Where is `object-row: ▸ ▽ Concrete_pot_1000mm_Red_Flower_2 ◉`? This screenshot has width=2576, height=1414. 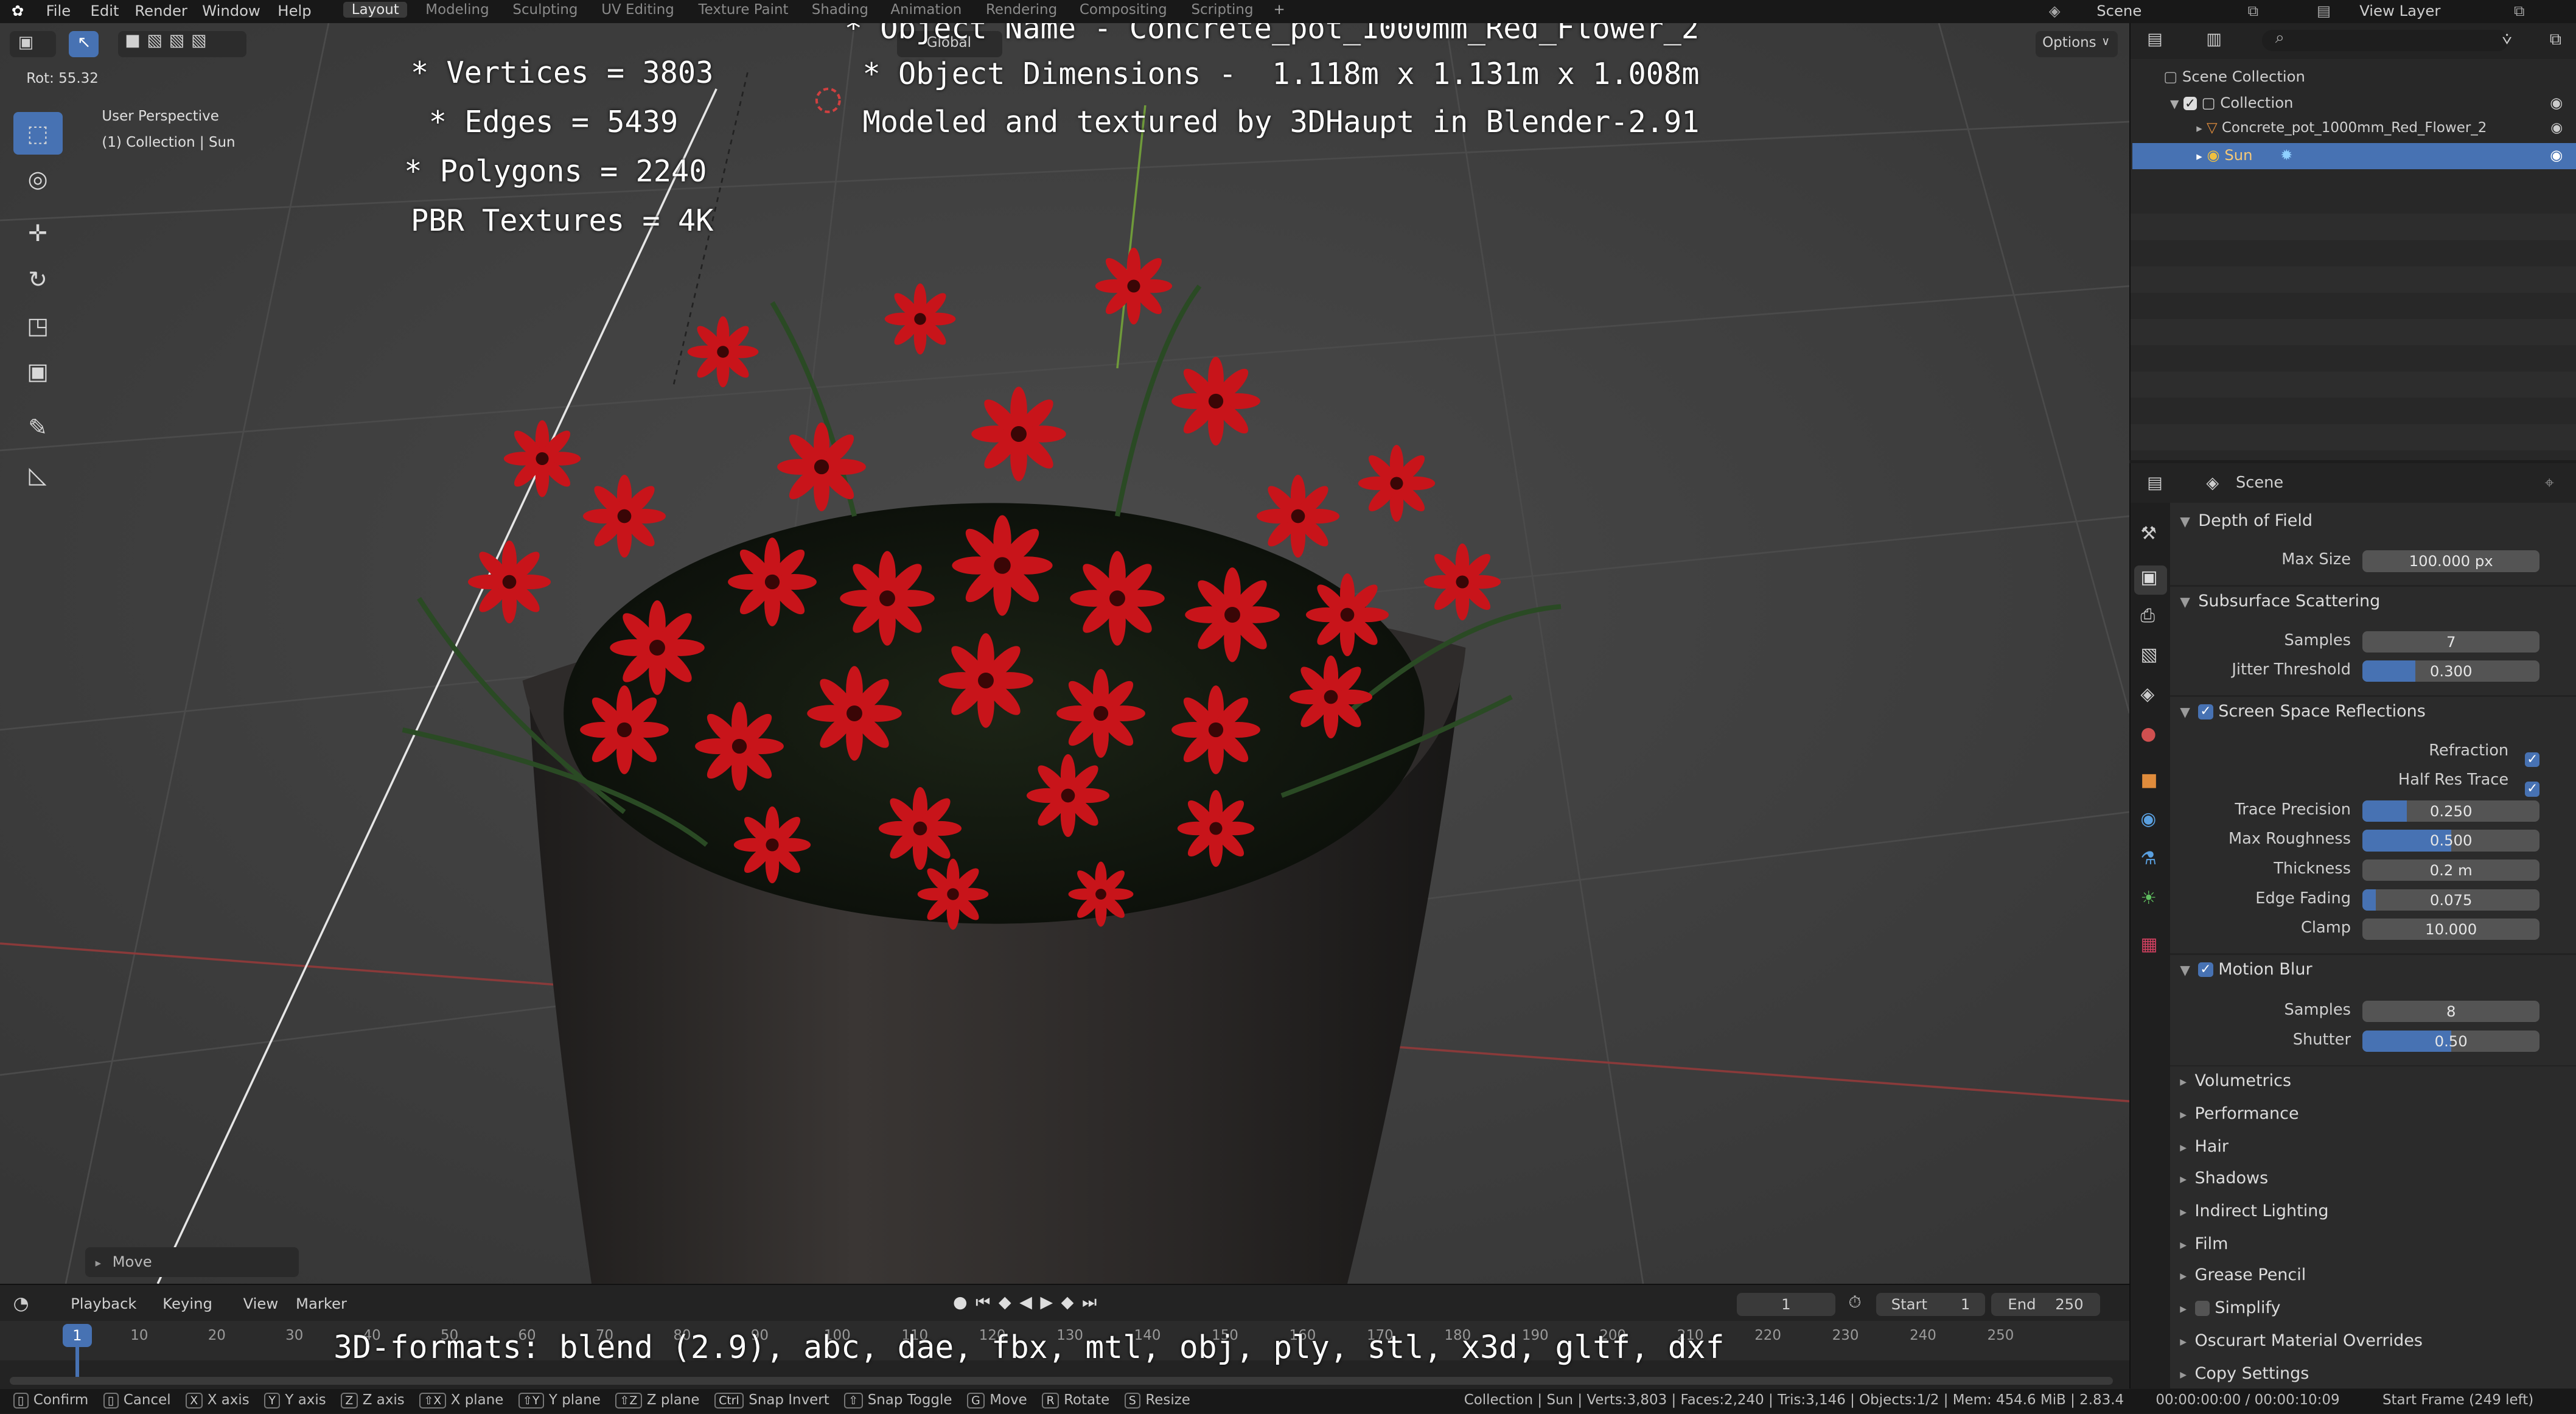 object-row: ▸ ▽ Concrete_pot_1000mm_Red_Flower_2 ◉ is located at coordinates (2384, 128).